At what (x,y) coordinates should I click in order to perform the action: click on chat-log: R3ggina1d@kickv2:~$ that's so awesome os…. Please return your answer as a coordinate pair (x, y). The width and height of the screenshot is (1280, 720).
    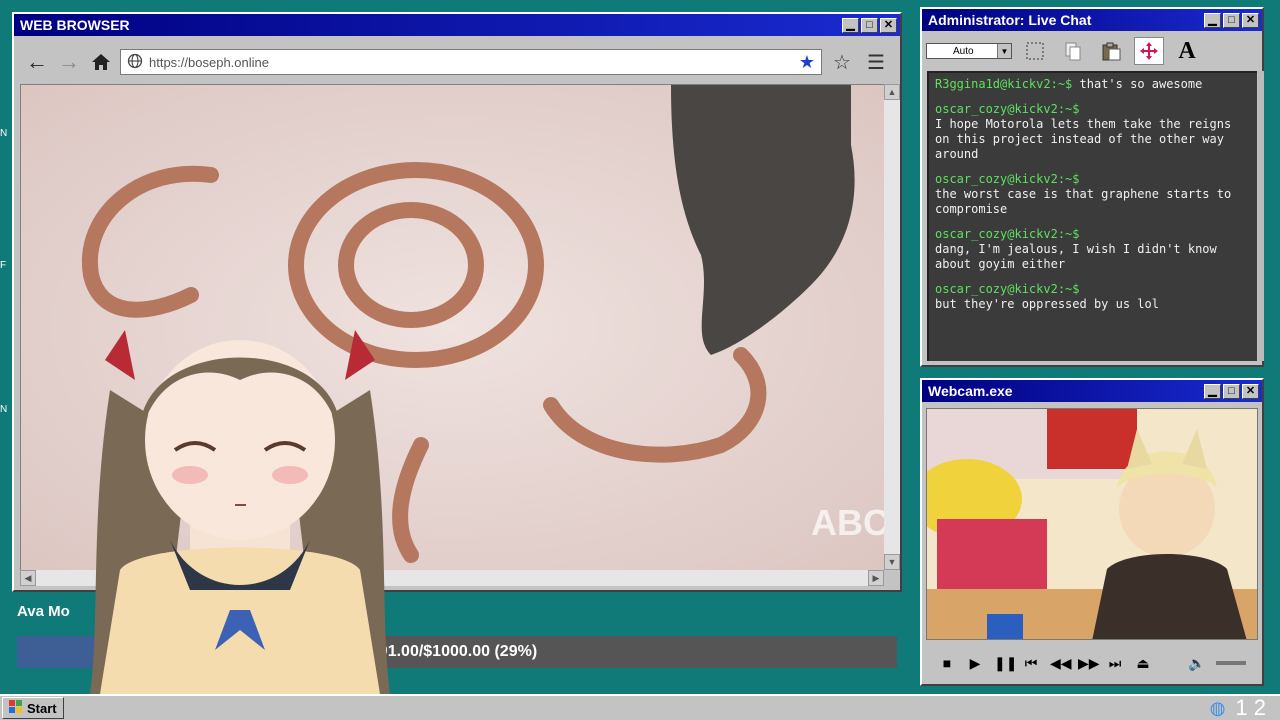
    Looking at the image, I should click on (1092, 216).